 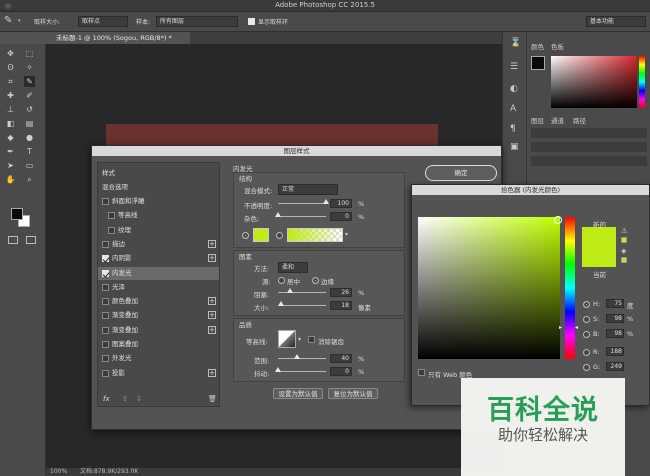 What do you see at coordinates (158, 344) in the screenshot?
I see `style-item: 图案叠加` at bounding box center [158, 344].